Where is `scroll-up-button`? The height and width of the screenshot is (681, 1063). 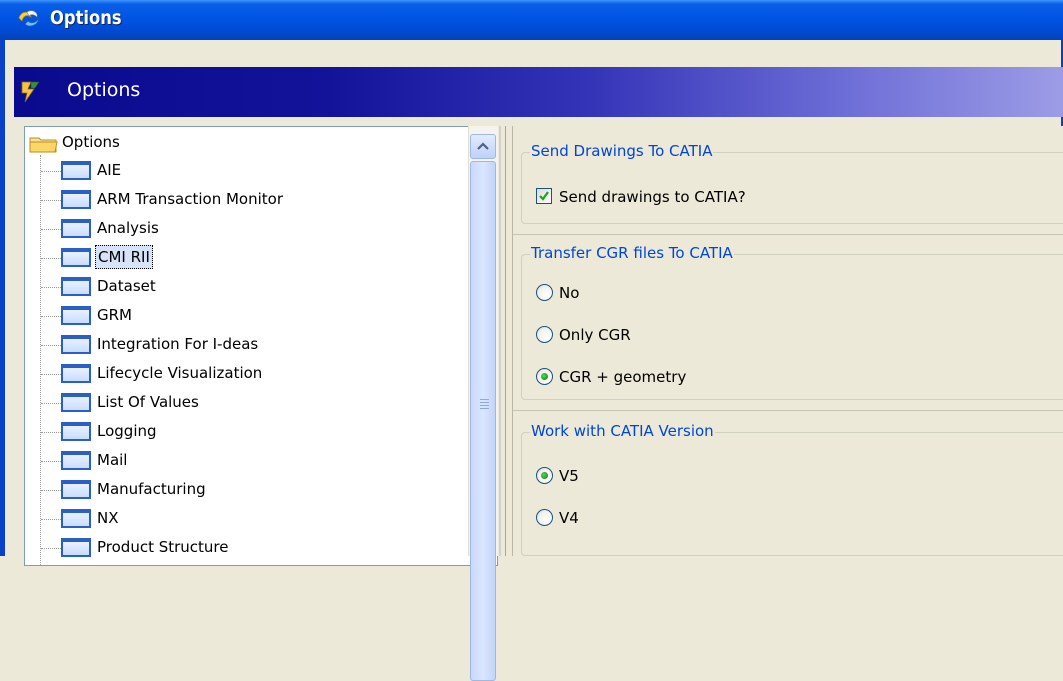 scroll-up-button is located at coordinates (483, 146).